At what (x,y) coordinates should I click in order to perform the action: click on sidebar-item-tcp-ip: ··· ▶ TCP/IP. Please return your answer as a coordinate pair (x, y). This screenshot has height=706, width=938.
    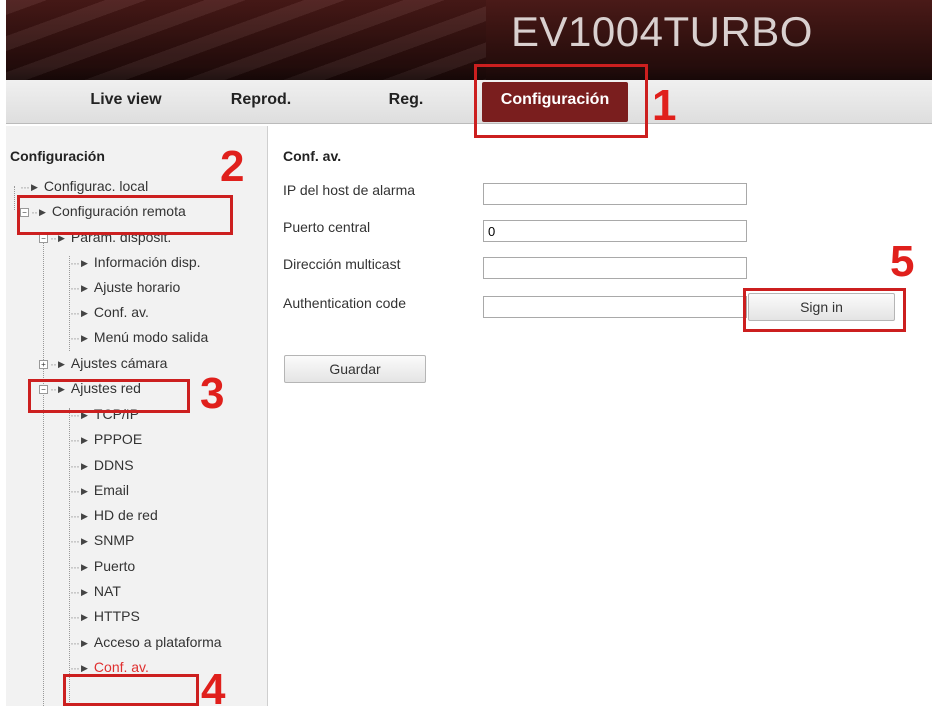
    Looking at the image, I should click on (104, 414).